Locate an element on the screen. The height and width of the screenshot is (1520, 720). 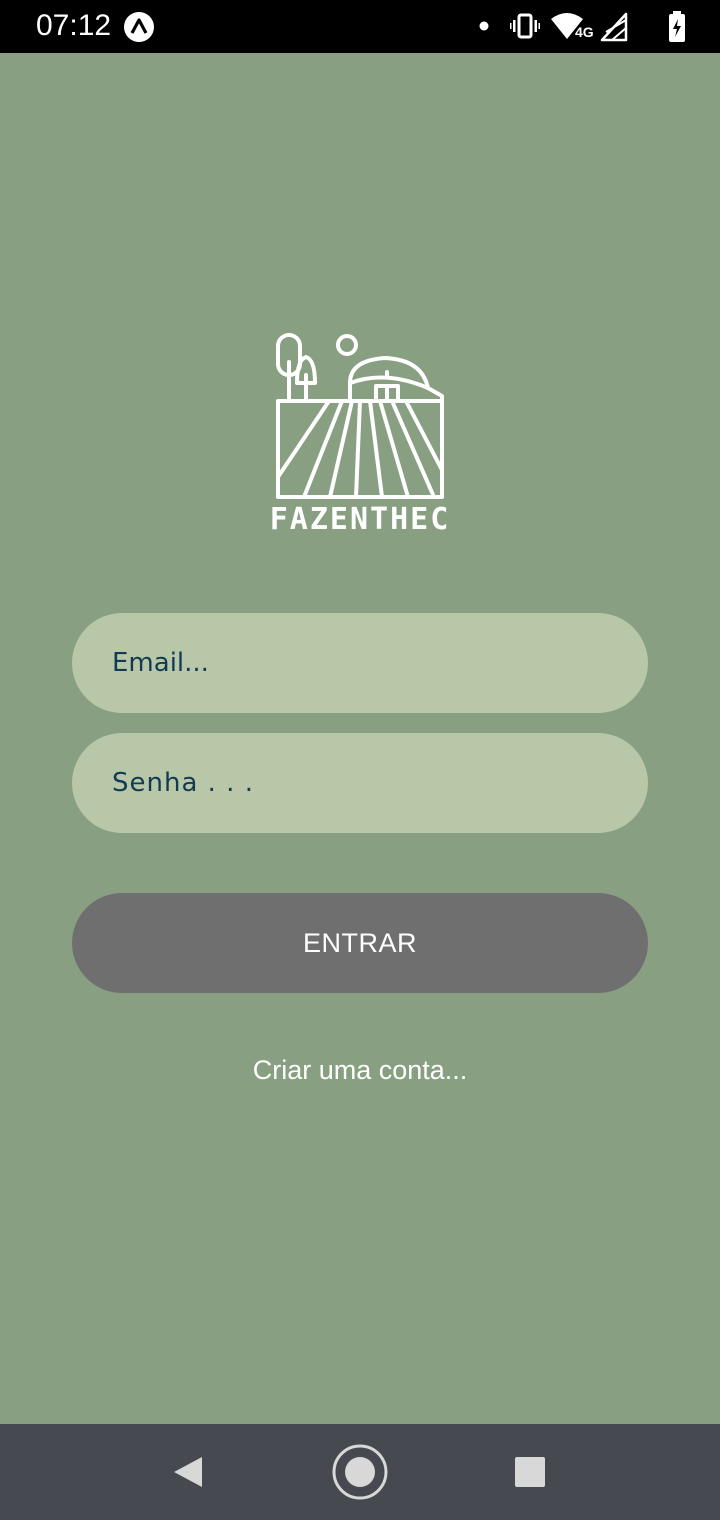
login-button: ENTRAR is located at coordinates (360, 943).